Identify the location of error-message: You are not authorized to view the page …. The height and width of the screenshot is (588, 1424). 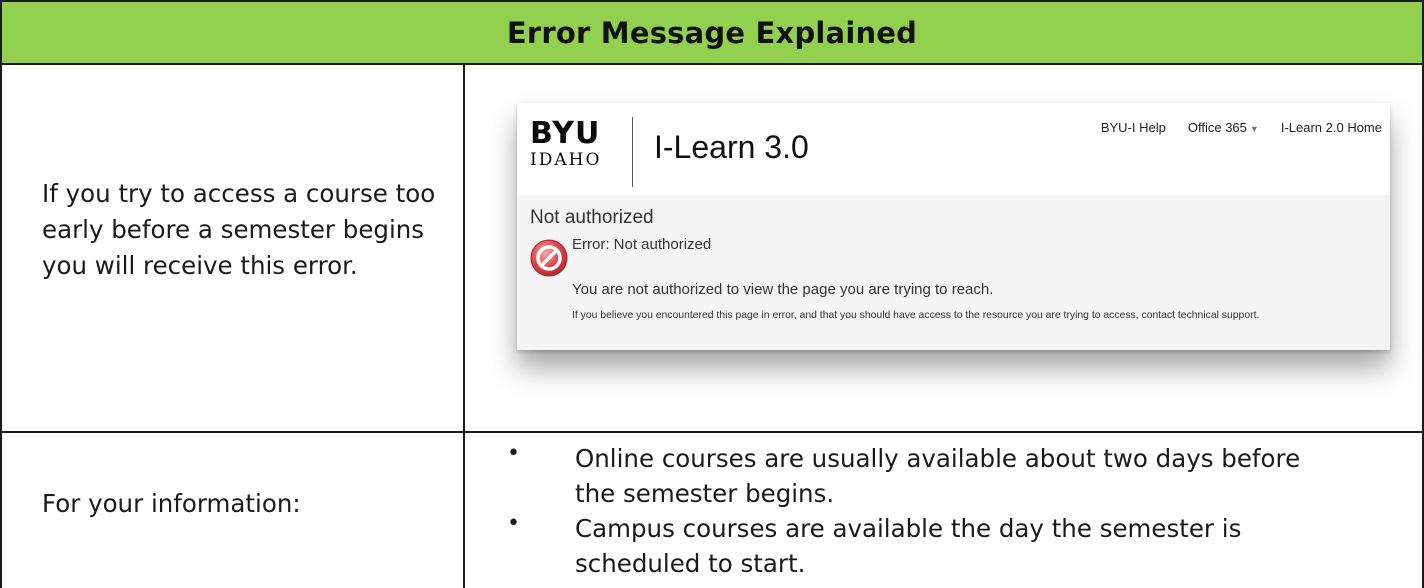
(783, 289).